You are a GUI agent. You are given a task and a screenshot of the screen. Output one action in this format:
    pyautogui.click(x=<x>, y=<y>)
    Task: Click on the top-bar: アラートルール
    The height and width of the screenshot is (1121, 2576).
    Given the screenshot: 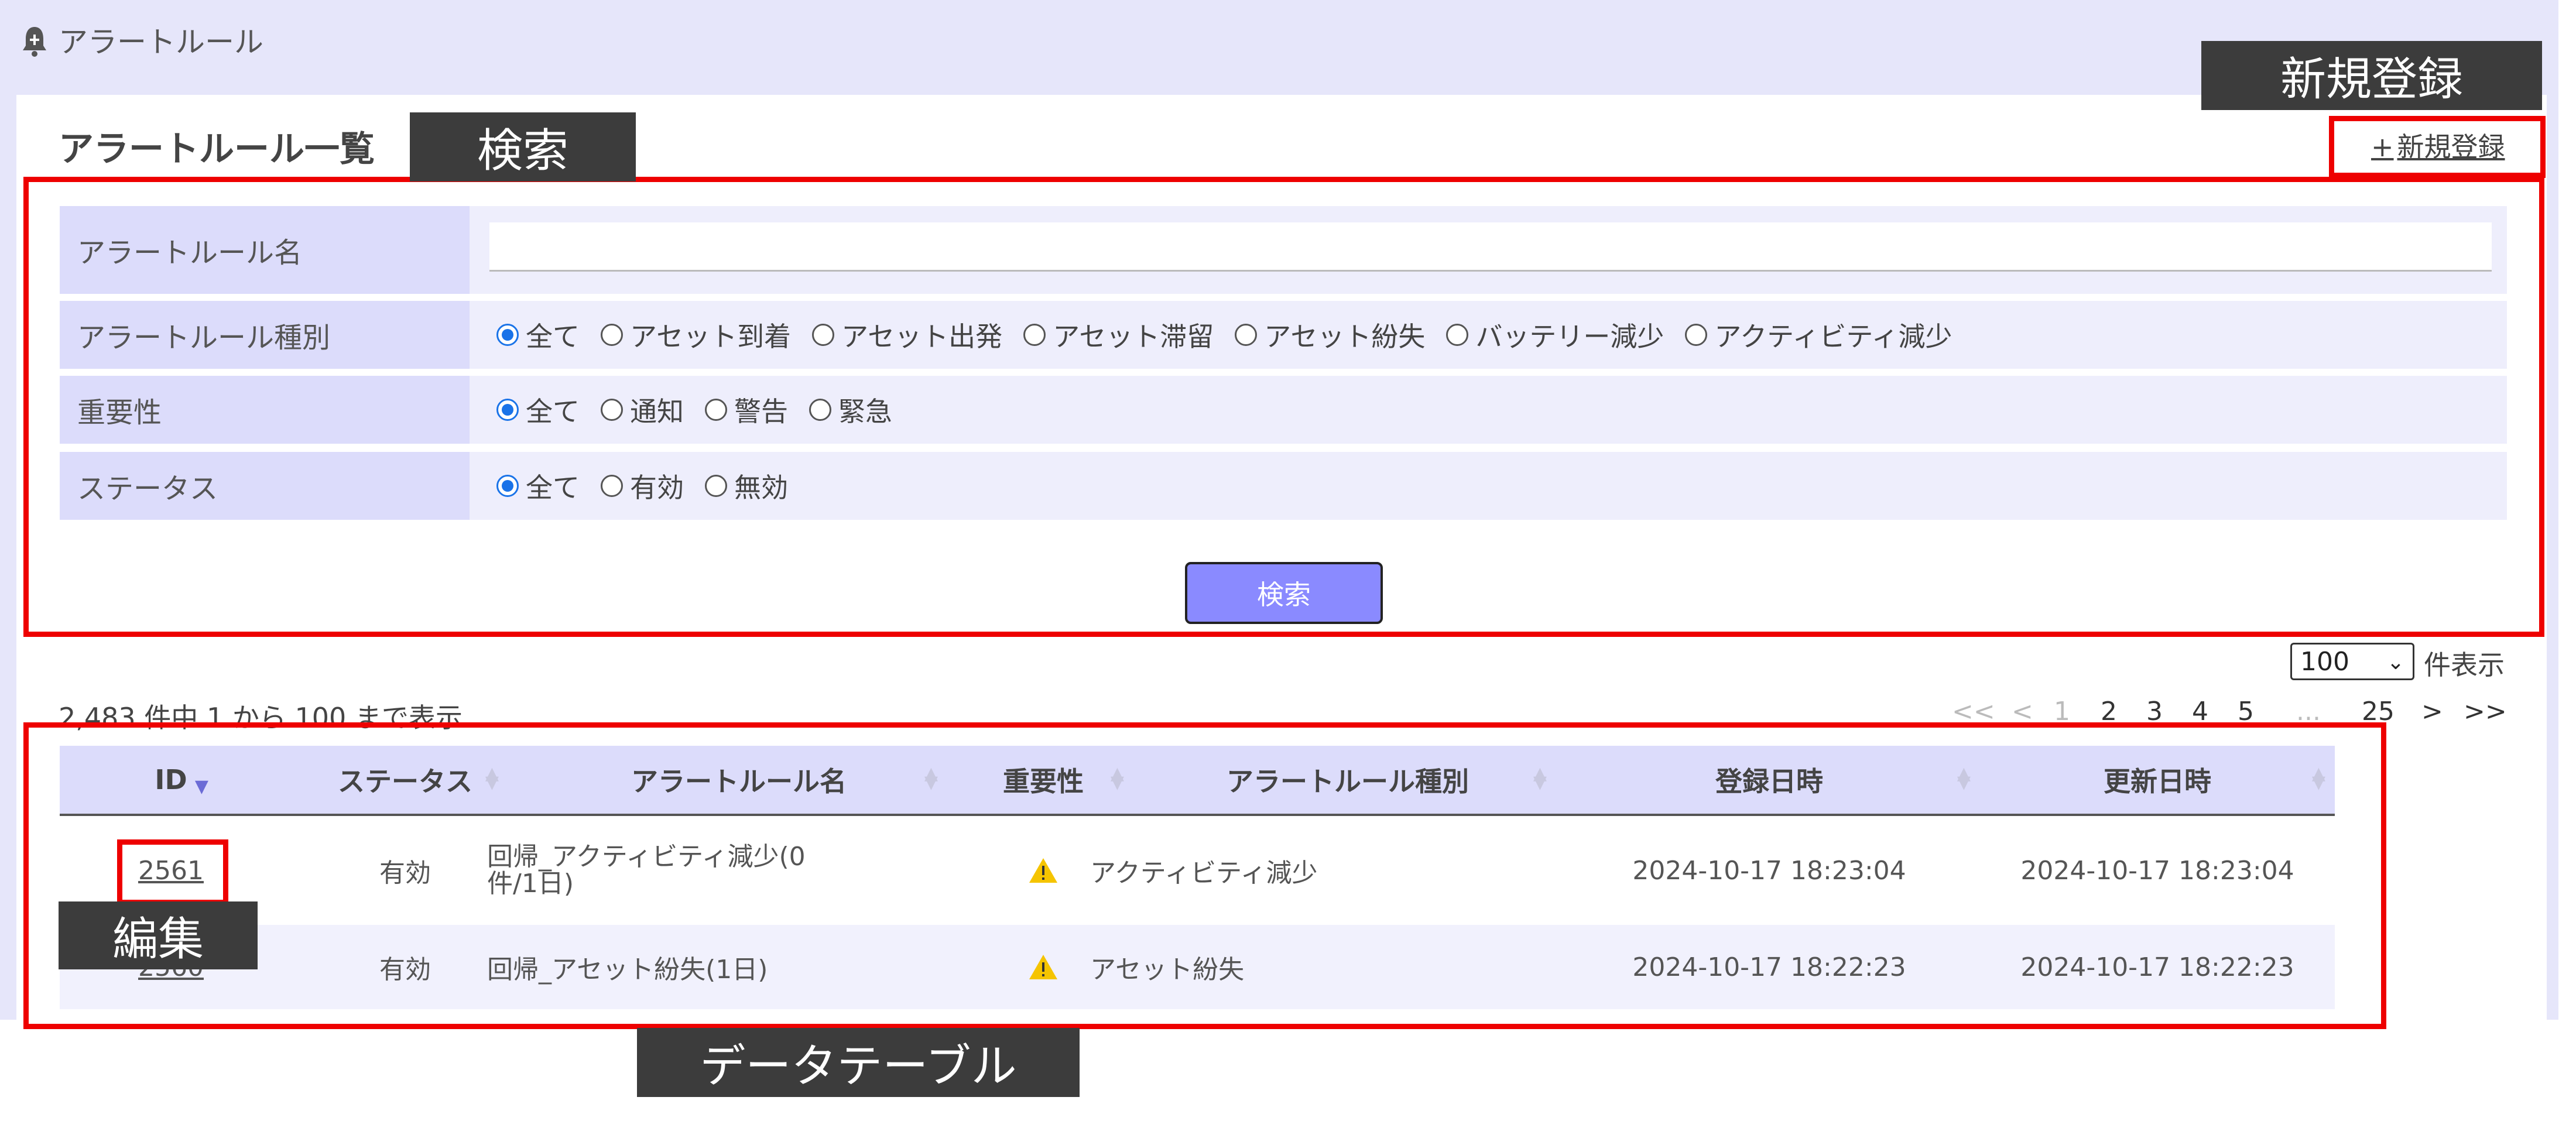 What is the action you would take?
    pyautogui.click(x=1279, y=47)
    